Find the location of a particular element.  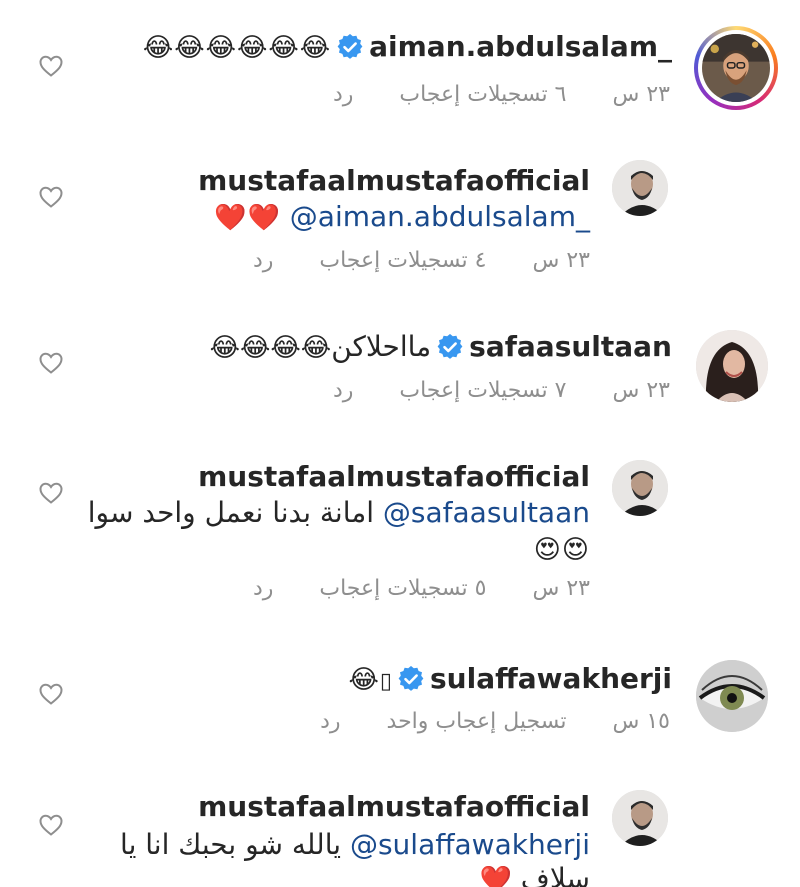

comment-body-line: safaasultaan@ امانة بدنا نعمل واحد سوا is located at coordinates (339, 513).